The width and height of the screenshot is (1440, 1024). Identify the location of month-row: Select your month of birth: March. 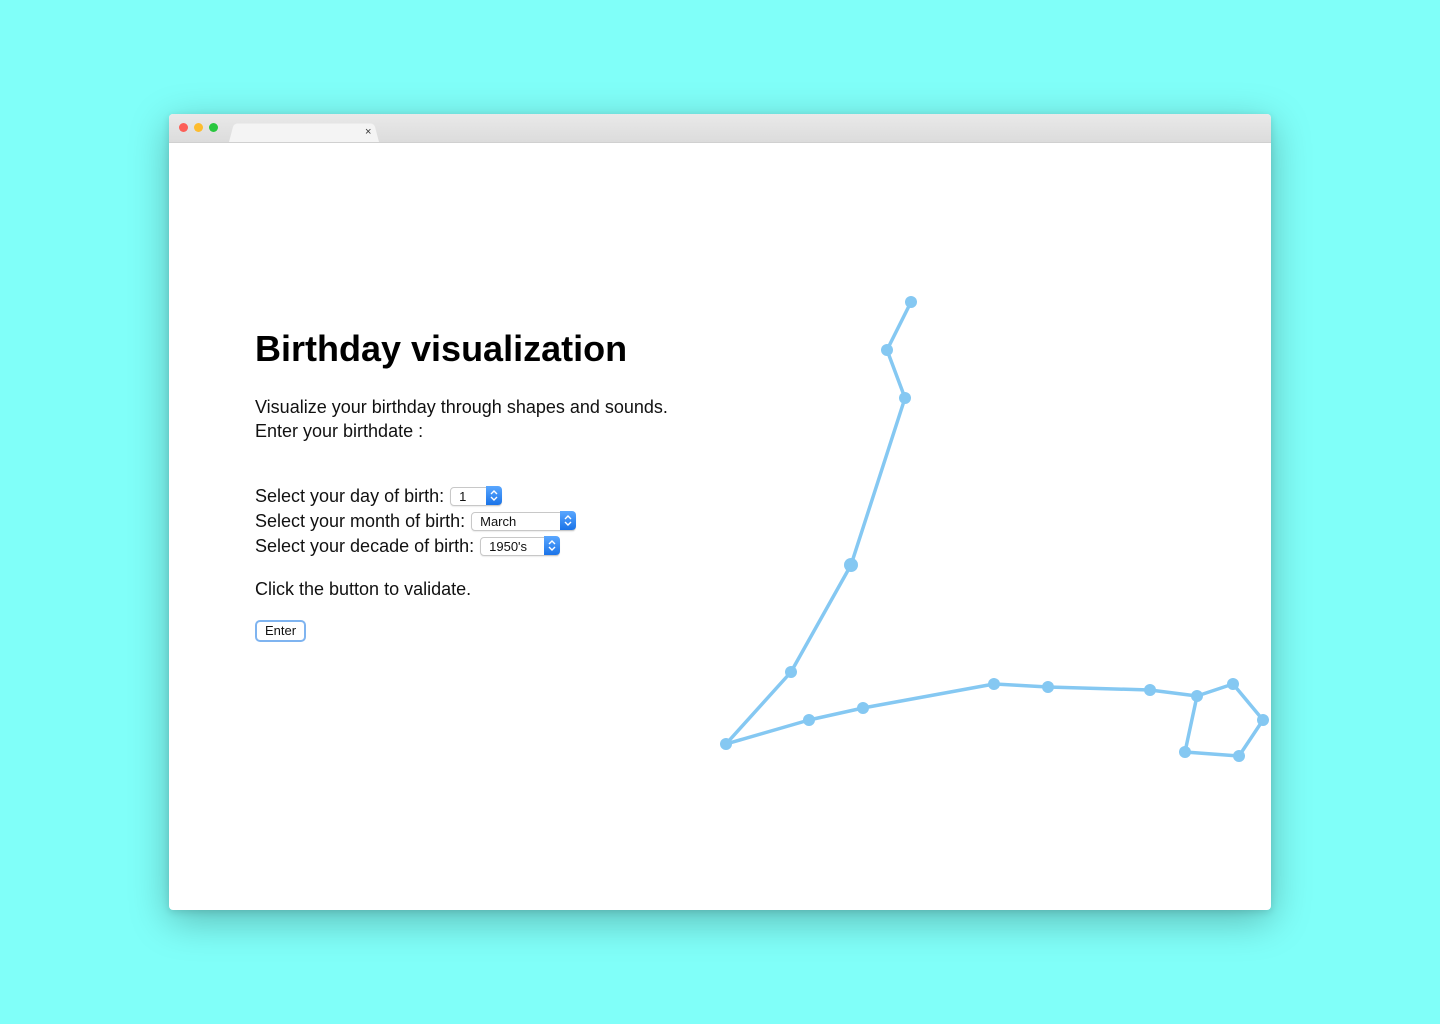
(416, 521).